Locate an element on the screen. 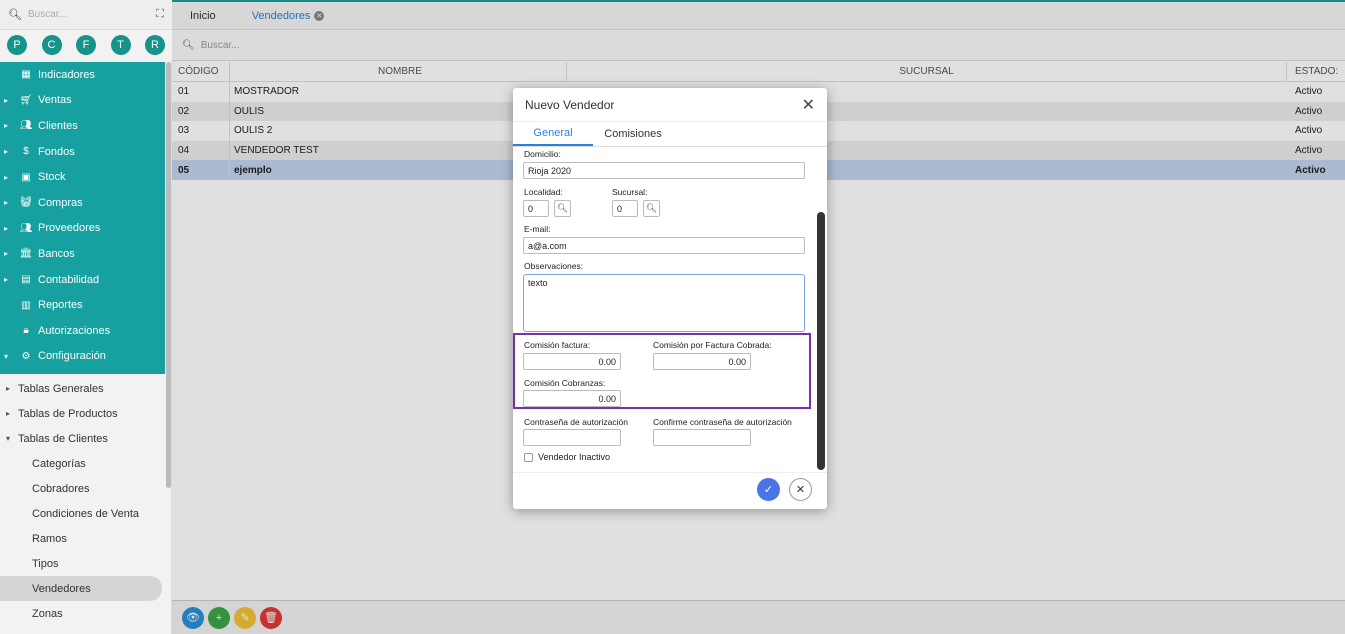  menu-item-label: Reportes is located at coordinates (60, 305).